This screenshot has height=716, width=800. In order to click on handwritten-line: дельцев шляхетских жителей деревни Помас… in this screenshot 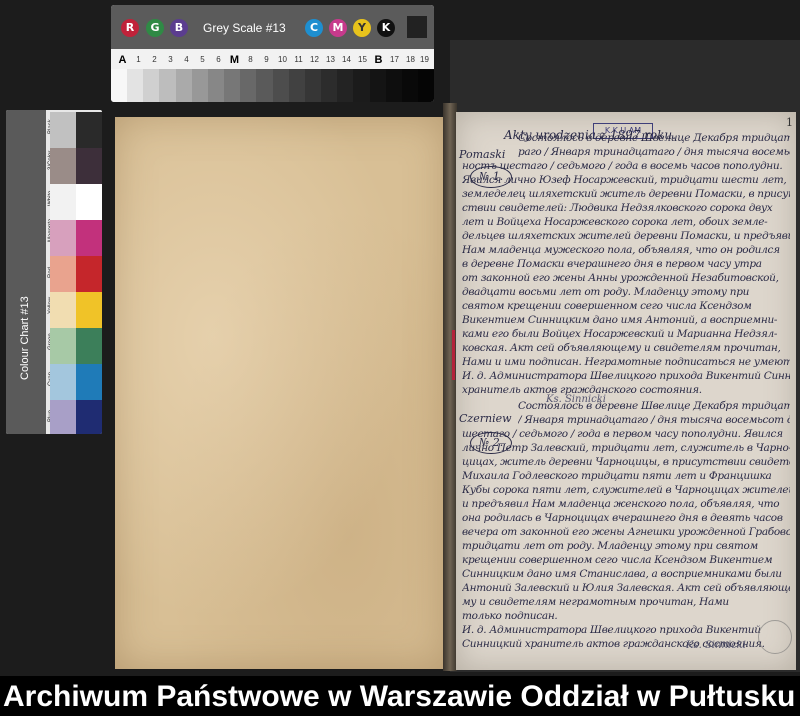, I will do `click(626, 236)`.